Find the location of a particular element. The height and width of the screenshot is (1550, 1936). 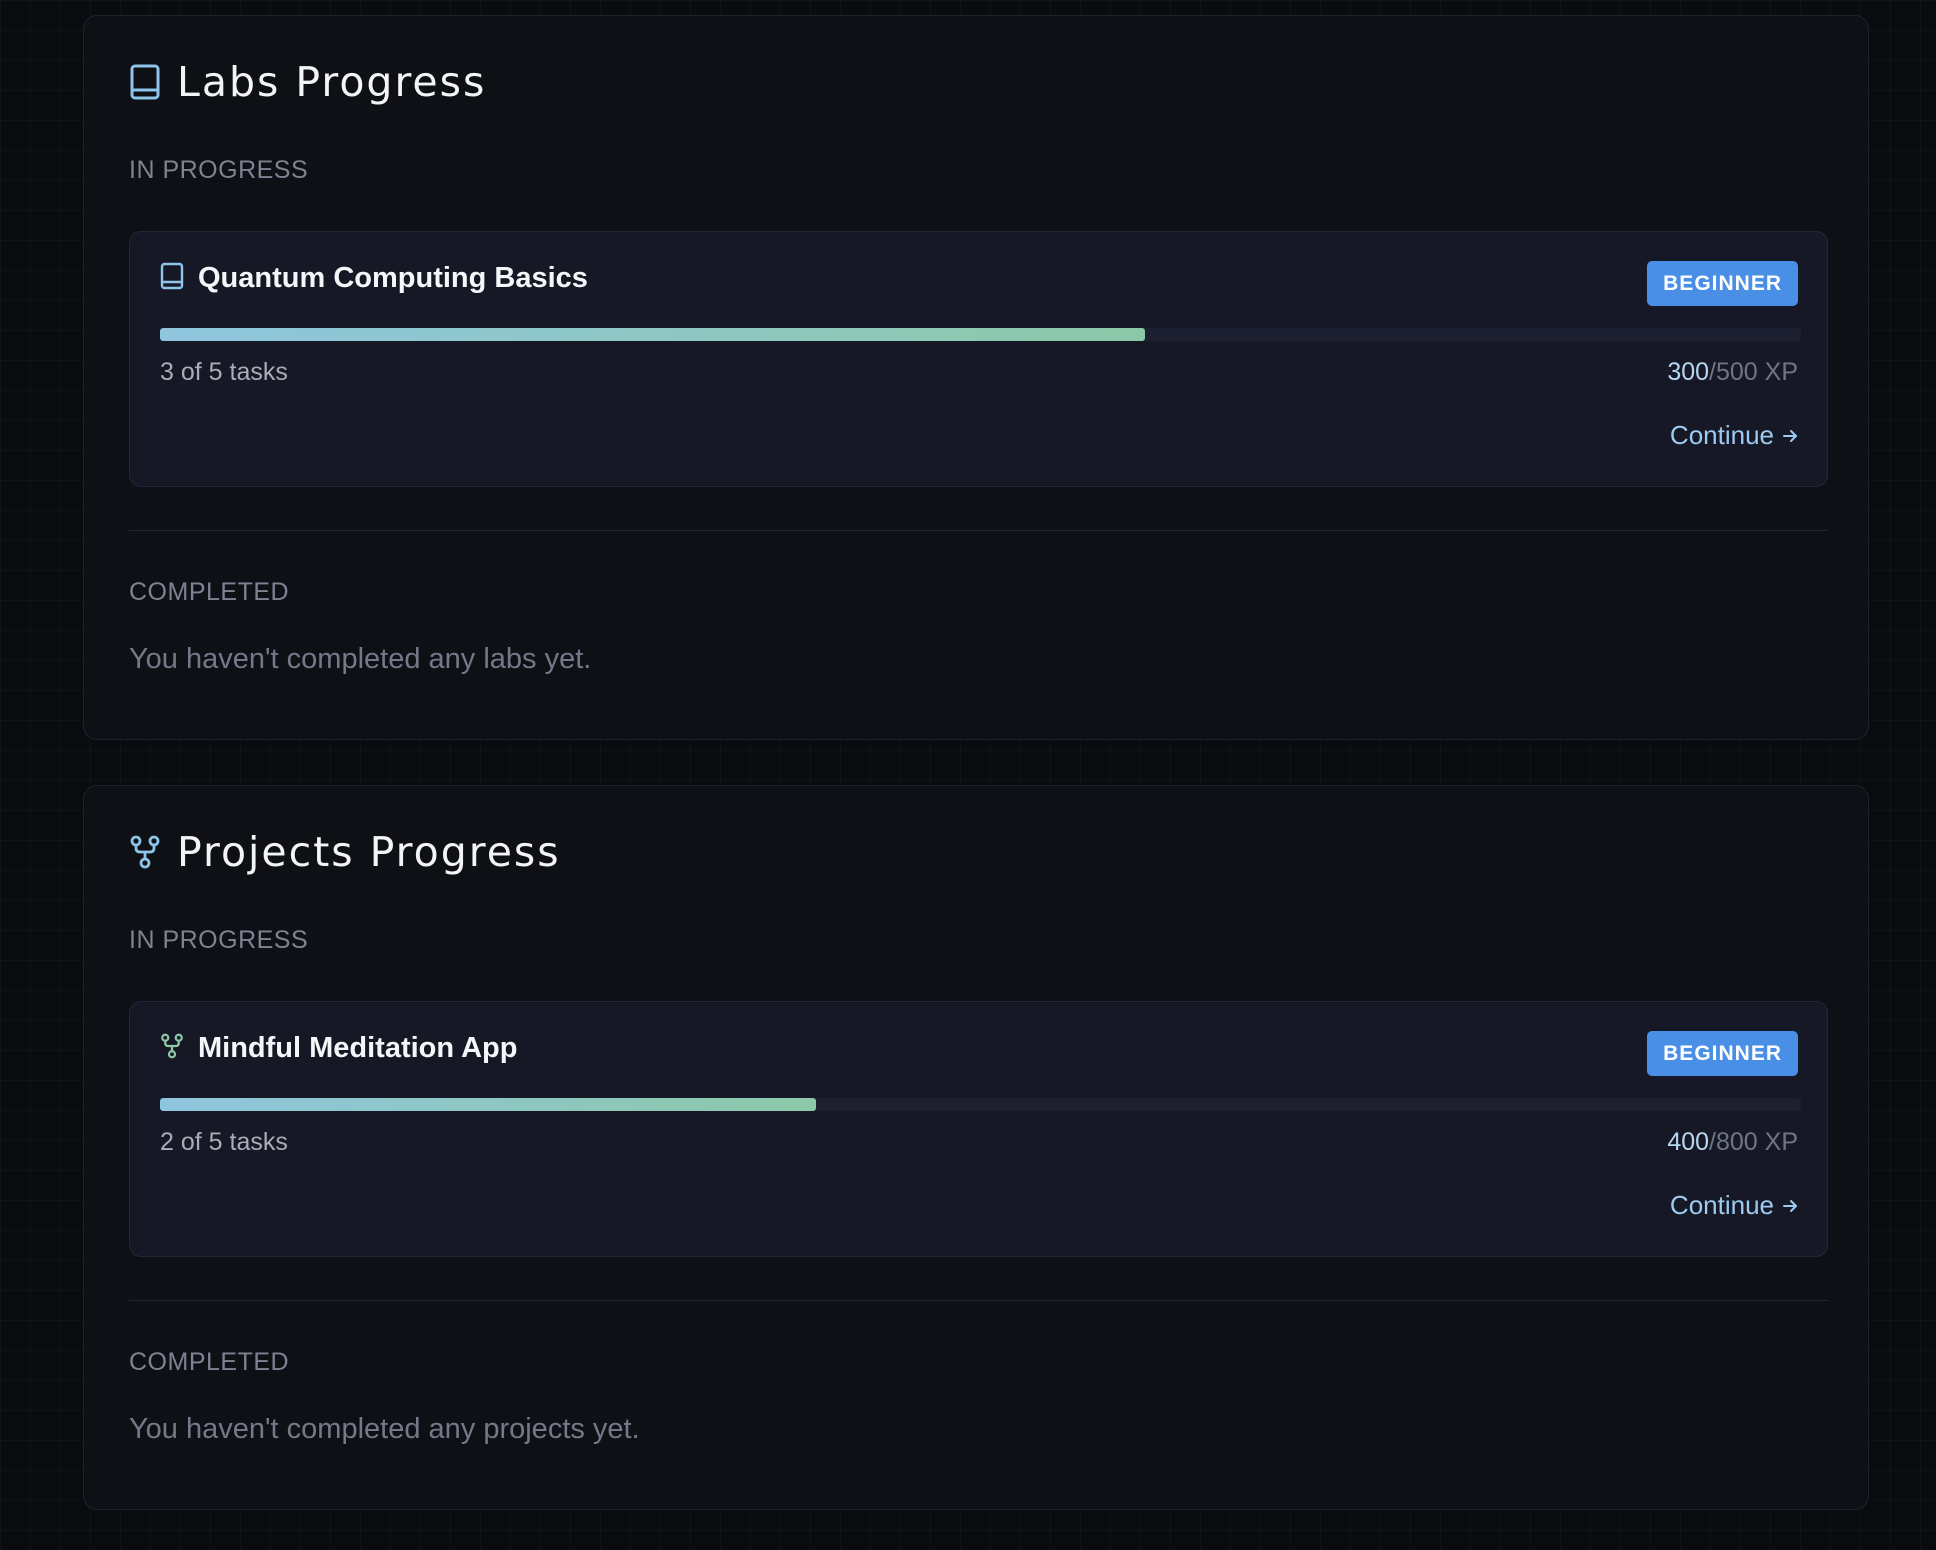

labs-panel-header: Labs Progress is located at coordinates (307, 82).